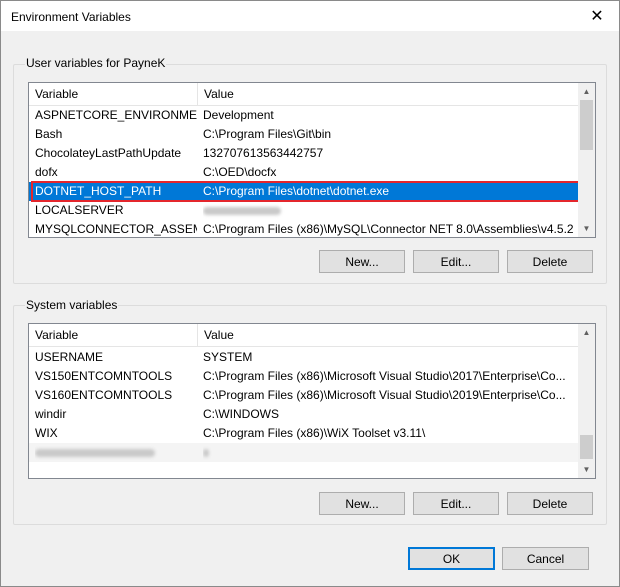 The image size is (620, 587). Describe the element at coordinates (303, 115) in the screenshot. I see `list-item: ASPNETCORE_ENVIRONMENT Development` at that location.